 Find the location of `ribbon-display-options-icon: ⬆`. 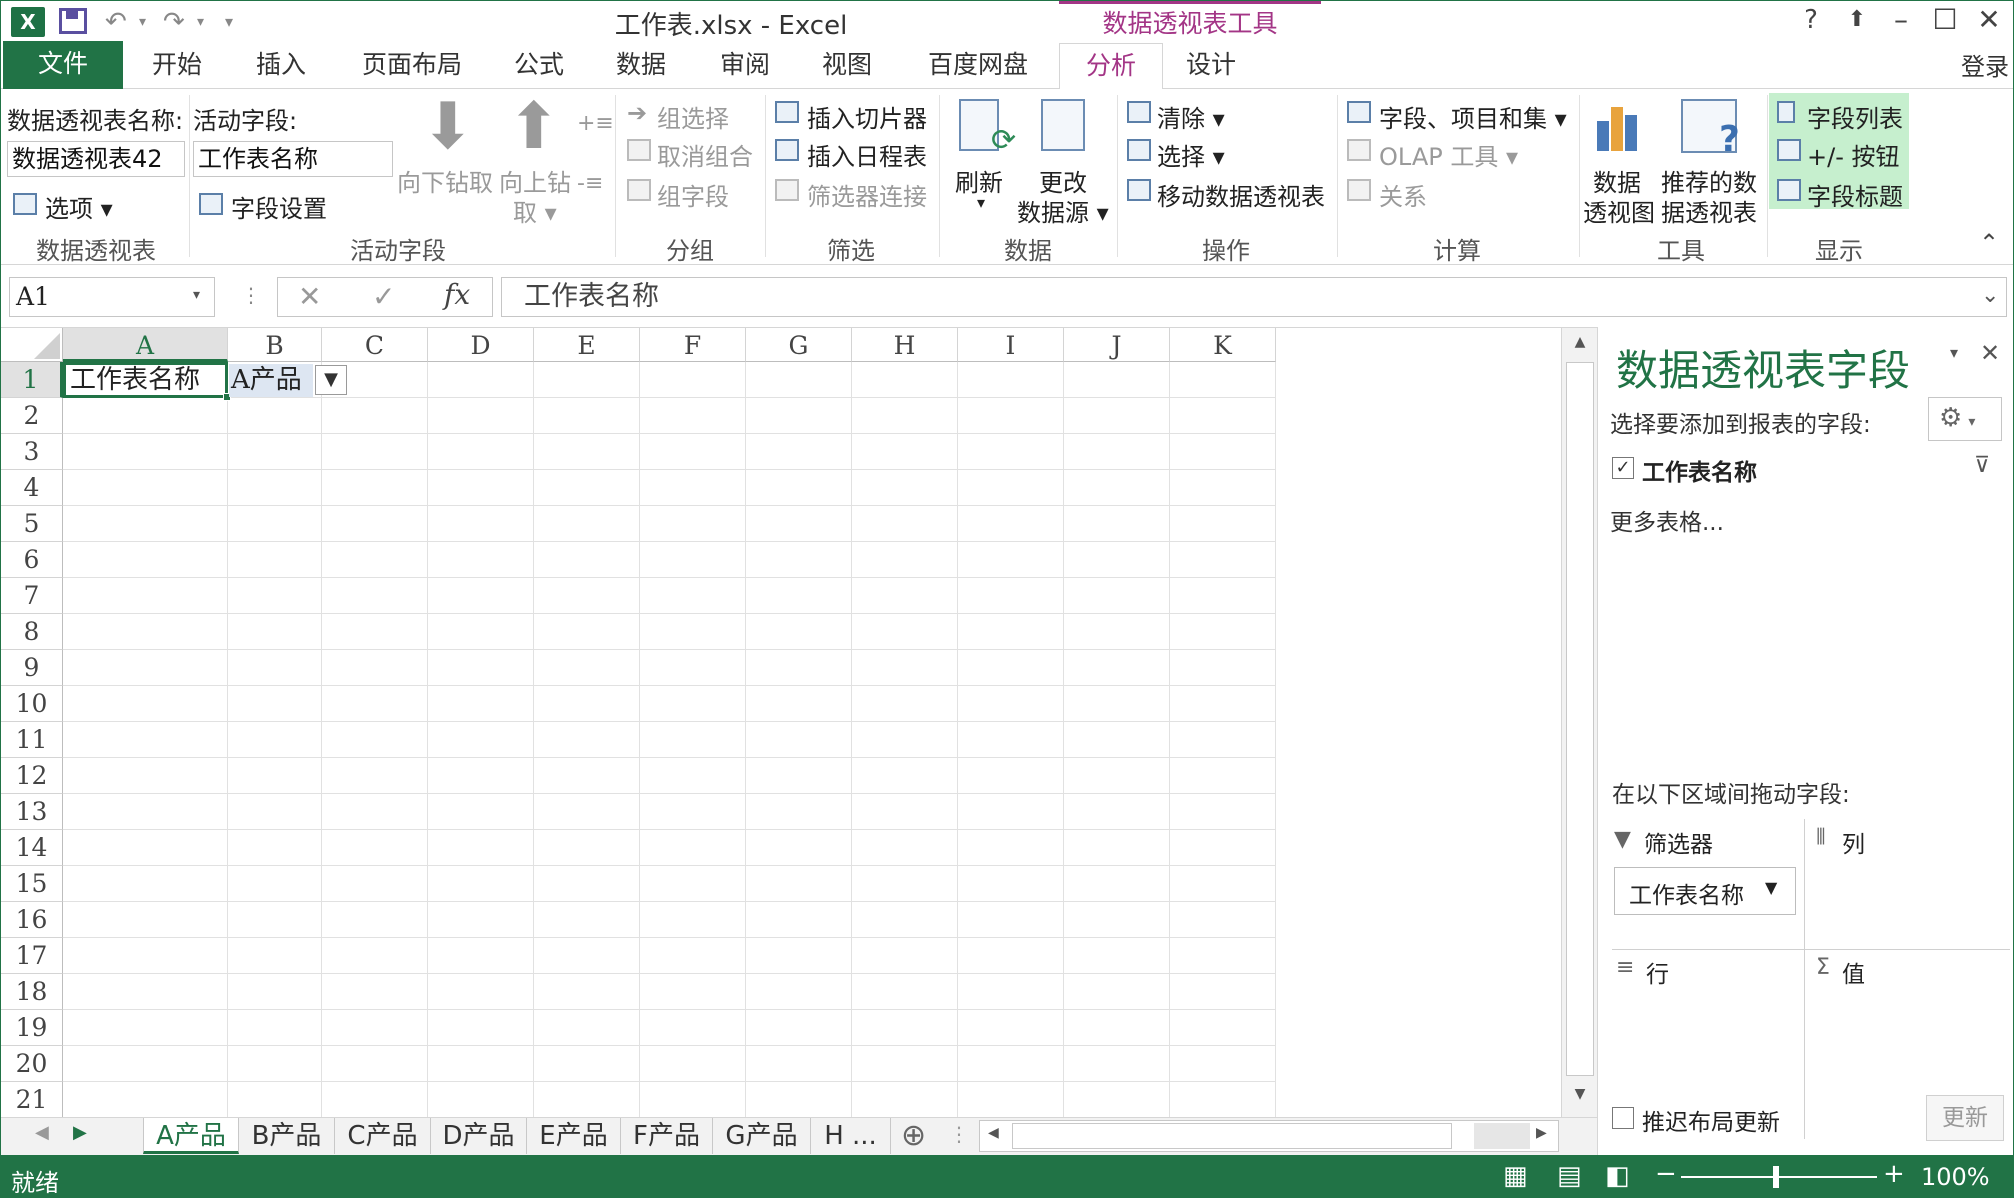

ribbon-display-options-icon: ⬆ is located at coordinates (1857, 19).